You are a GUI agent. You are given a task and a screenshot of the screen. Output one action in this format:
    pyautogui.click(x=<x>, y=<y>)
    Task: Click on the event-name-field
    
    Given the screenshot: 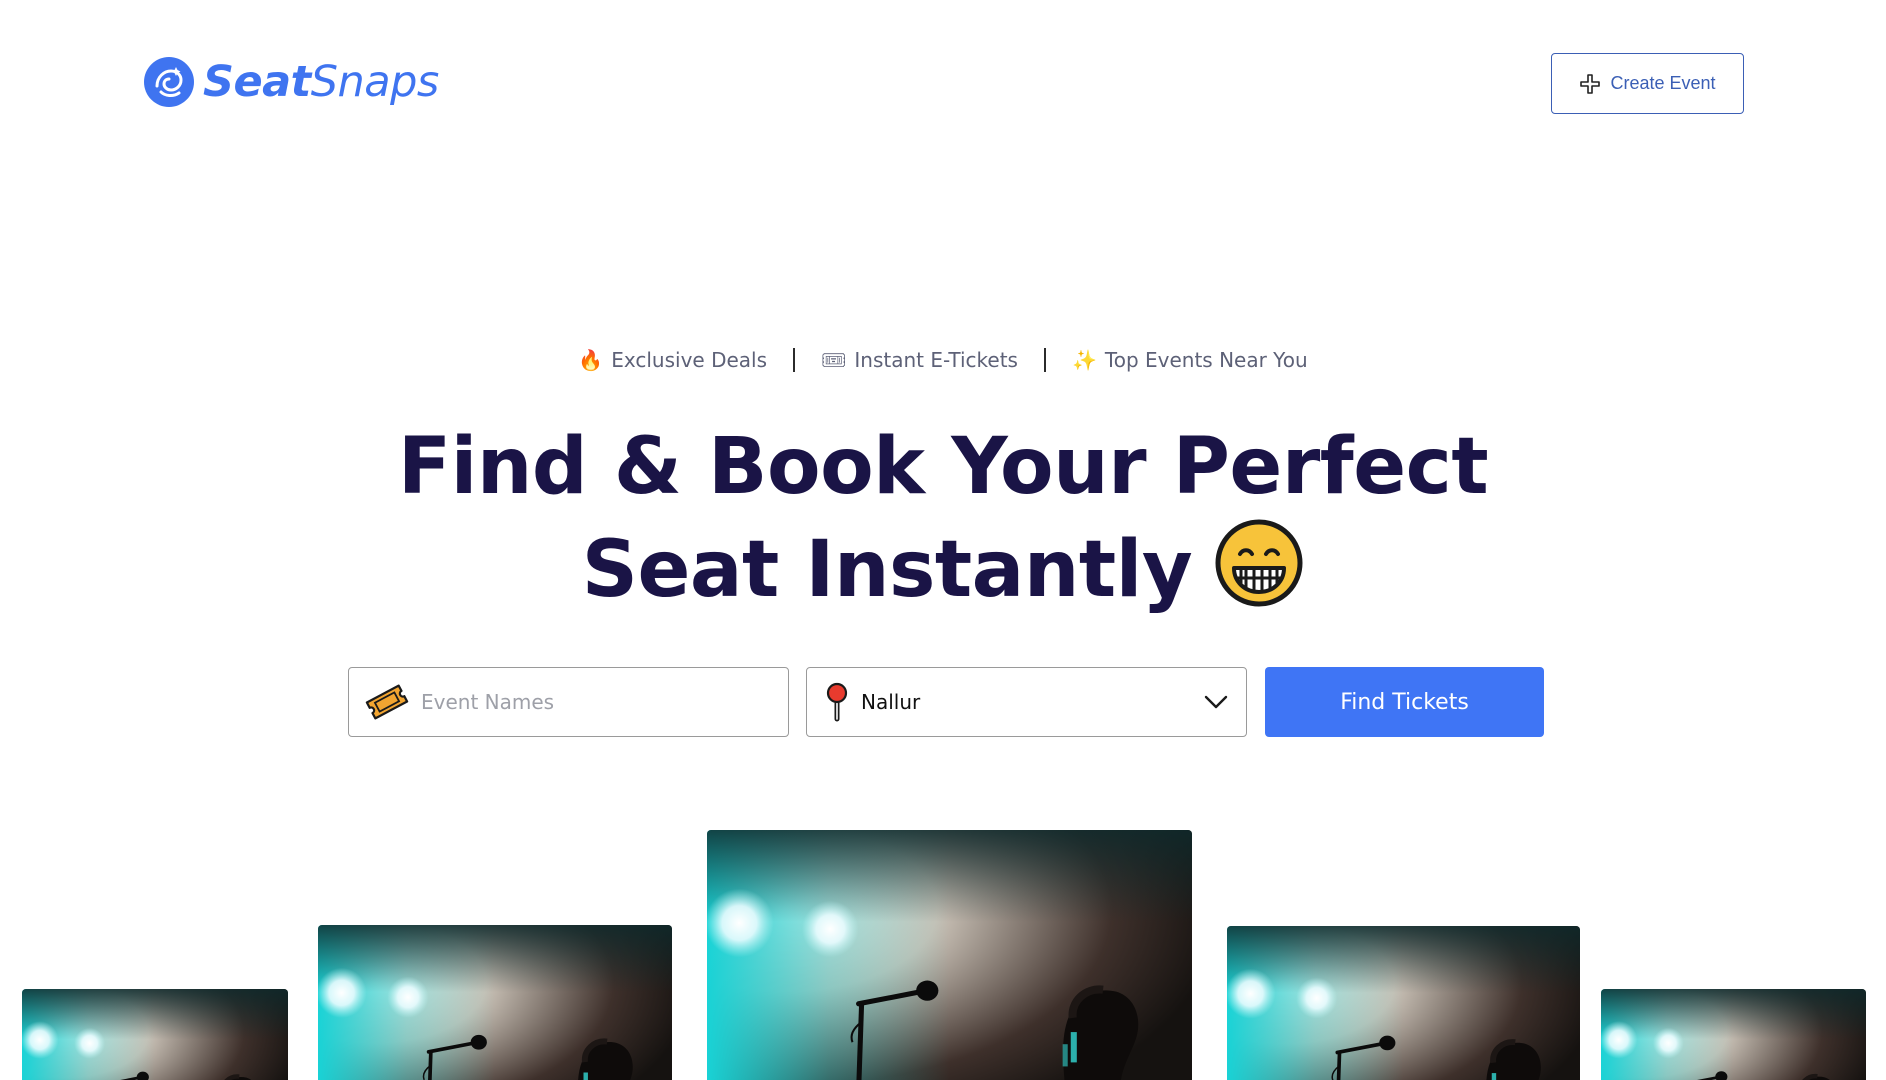 What is the action you would take?
    pyautogui.click(x=568, y=702)
    